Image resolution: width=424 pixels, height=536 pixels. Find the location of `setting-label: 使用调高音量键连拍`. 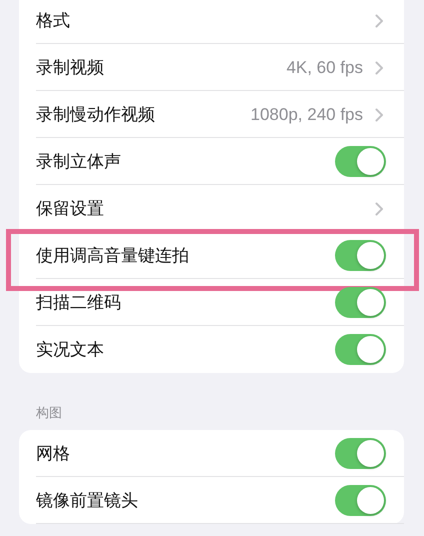

setting-label: 使用调高音量键连拍 is located at coordinates (113, 256).